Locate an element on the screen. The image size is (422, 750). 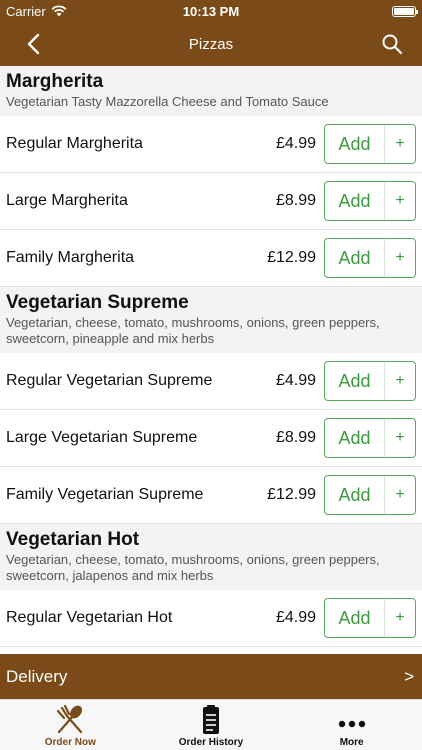
tab-label: Order History is located at coordinates (211, 742).